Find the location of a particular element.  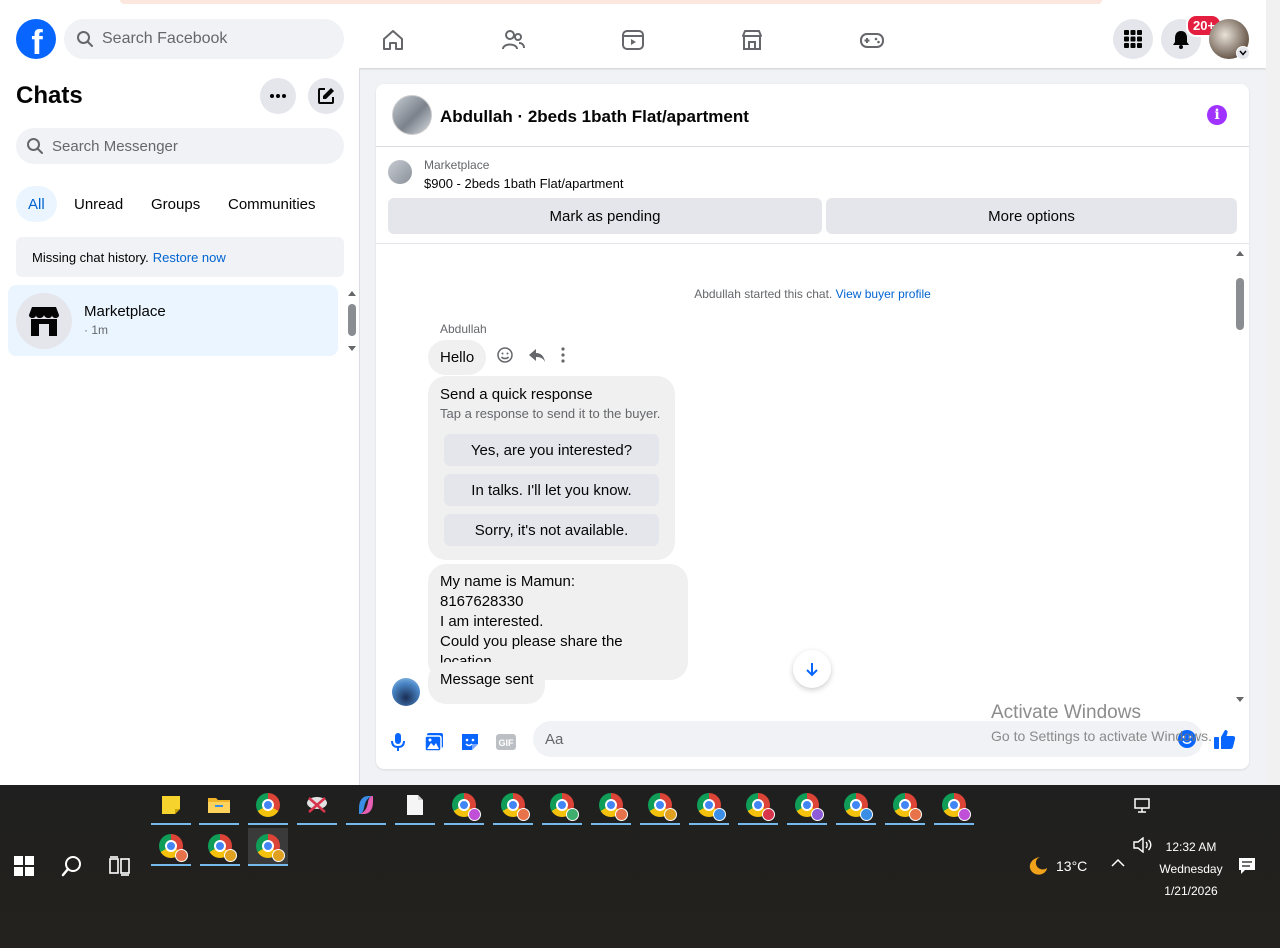

weather-widget: 13°C is located at coordinates (1056, 866).